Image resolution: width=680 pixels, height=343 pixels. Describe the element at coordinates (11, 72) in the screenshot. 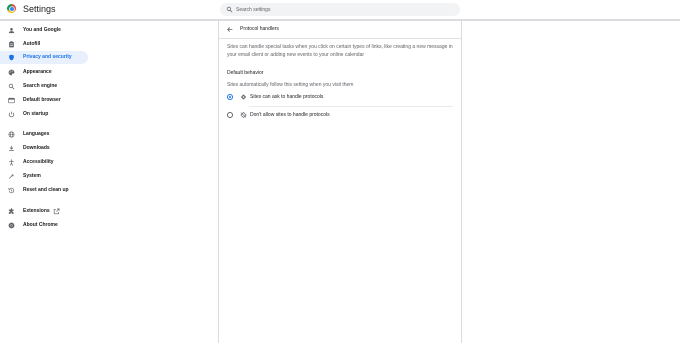

I see `palette-icon` at that location.